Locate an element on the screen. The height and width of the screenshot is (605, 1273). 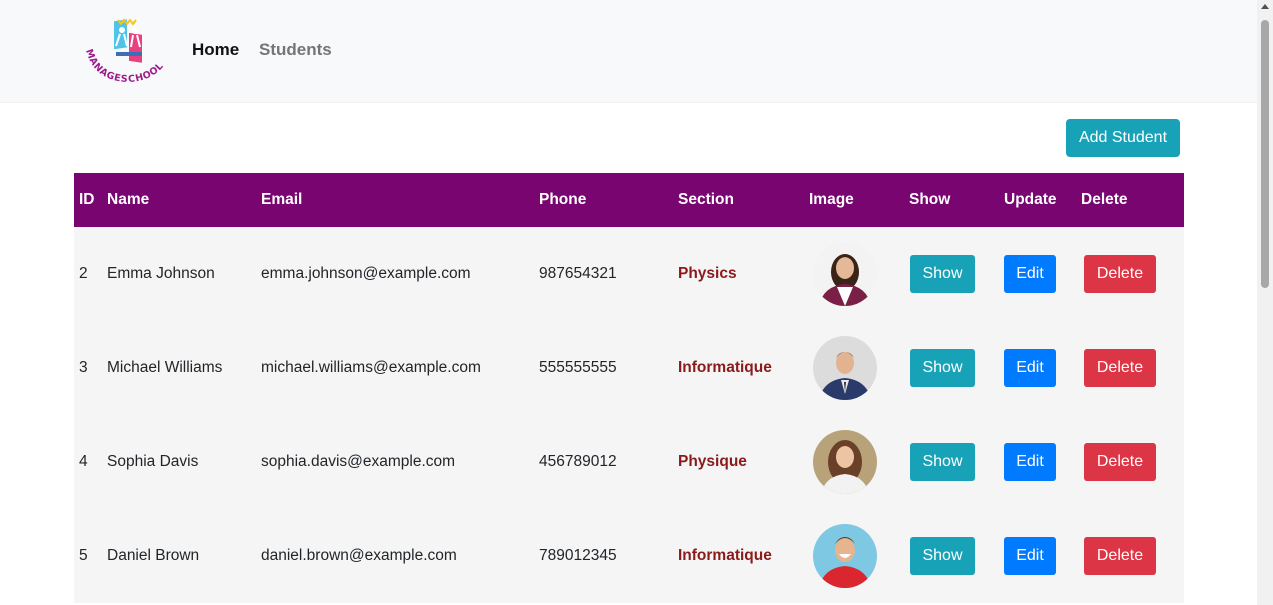
header-image: Image is located at coordinates (831, 199).